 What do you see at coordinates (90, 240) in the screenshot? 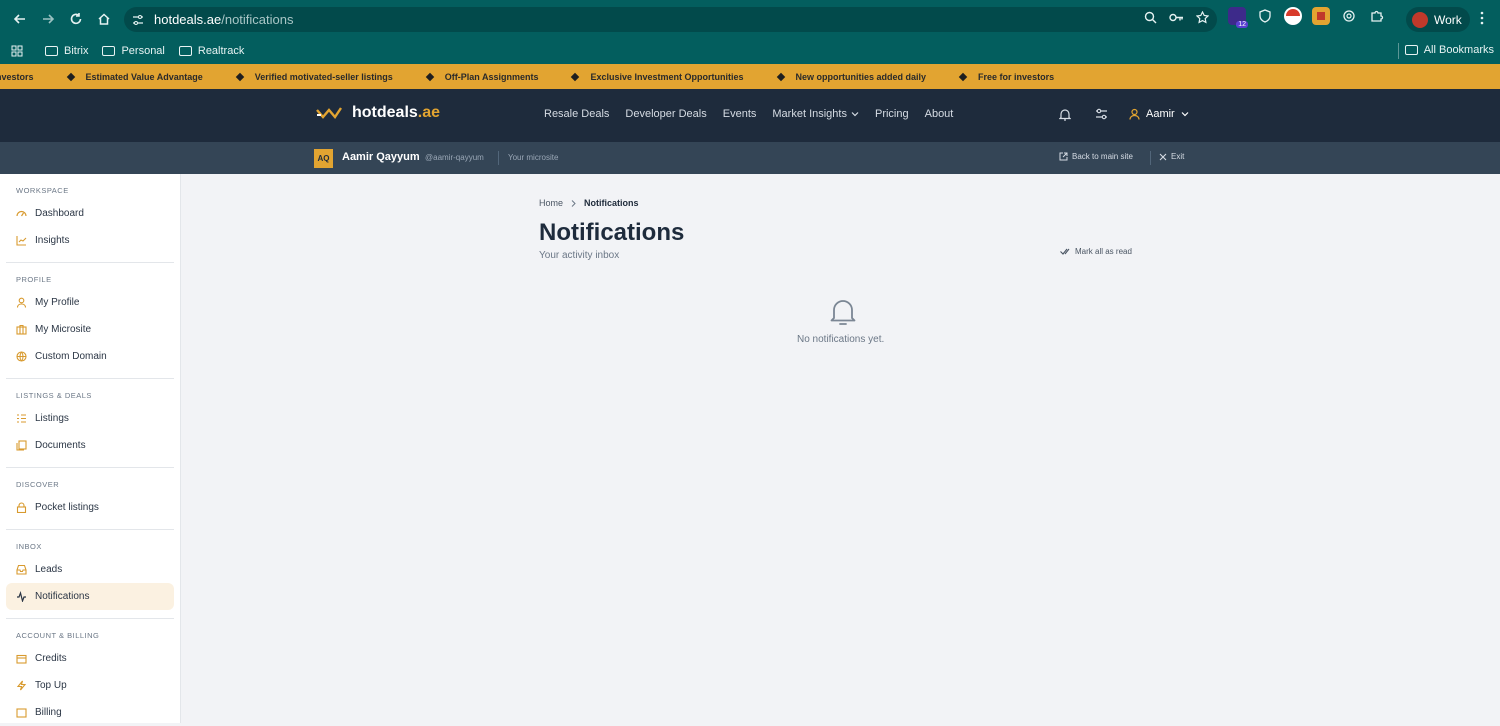
I see `sidebar-item-insights: Insights` at bounding box center [90, 240].